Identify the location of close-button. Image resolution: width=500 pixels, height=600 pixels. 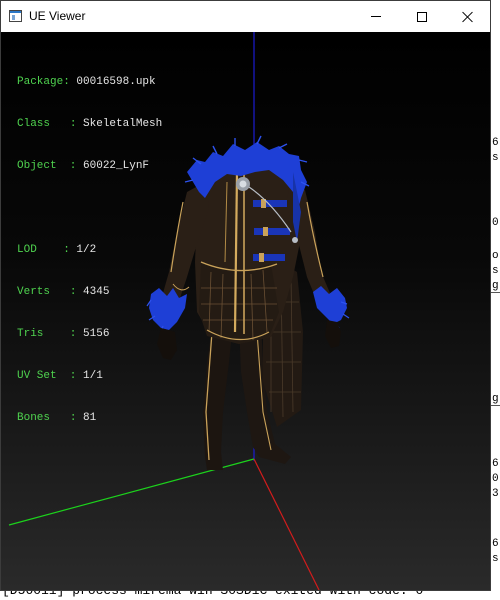
(468, 16).